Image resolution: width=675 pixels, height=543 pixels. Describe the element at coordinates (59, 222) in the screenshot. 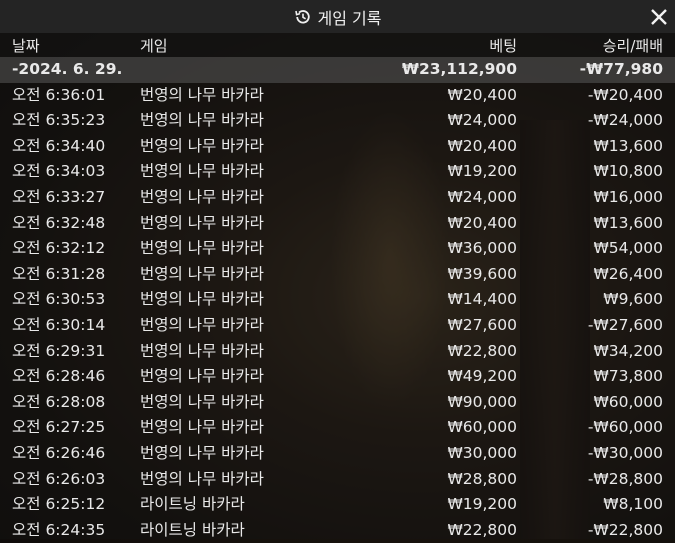

I see `row-time: 오전 6:32:48` at that location.